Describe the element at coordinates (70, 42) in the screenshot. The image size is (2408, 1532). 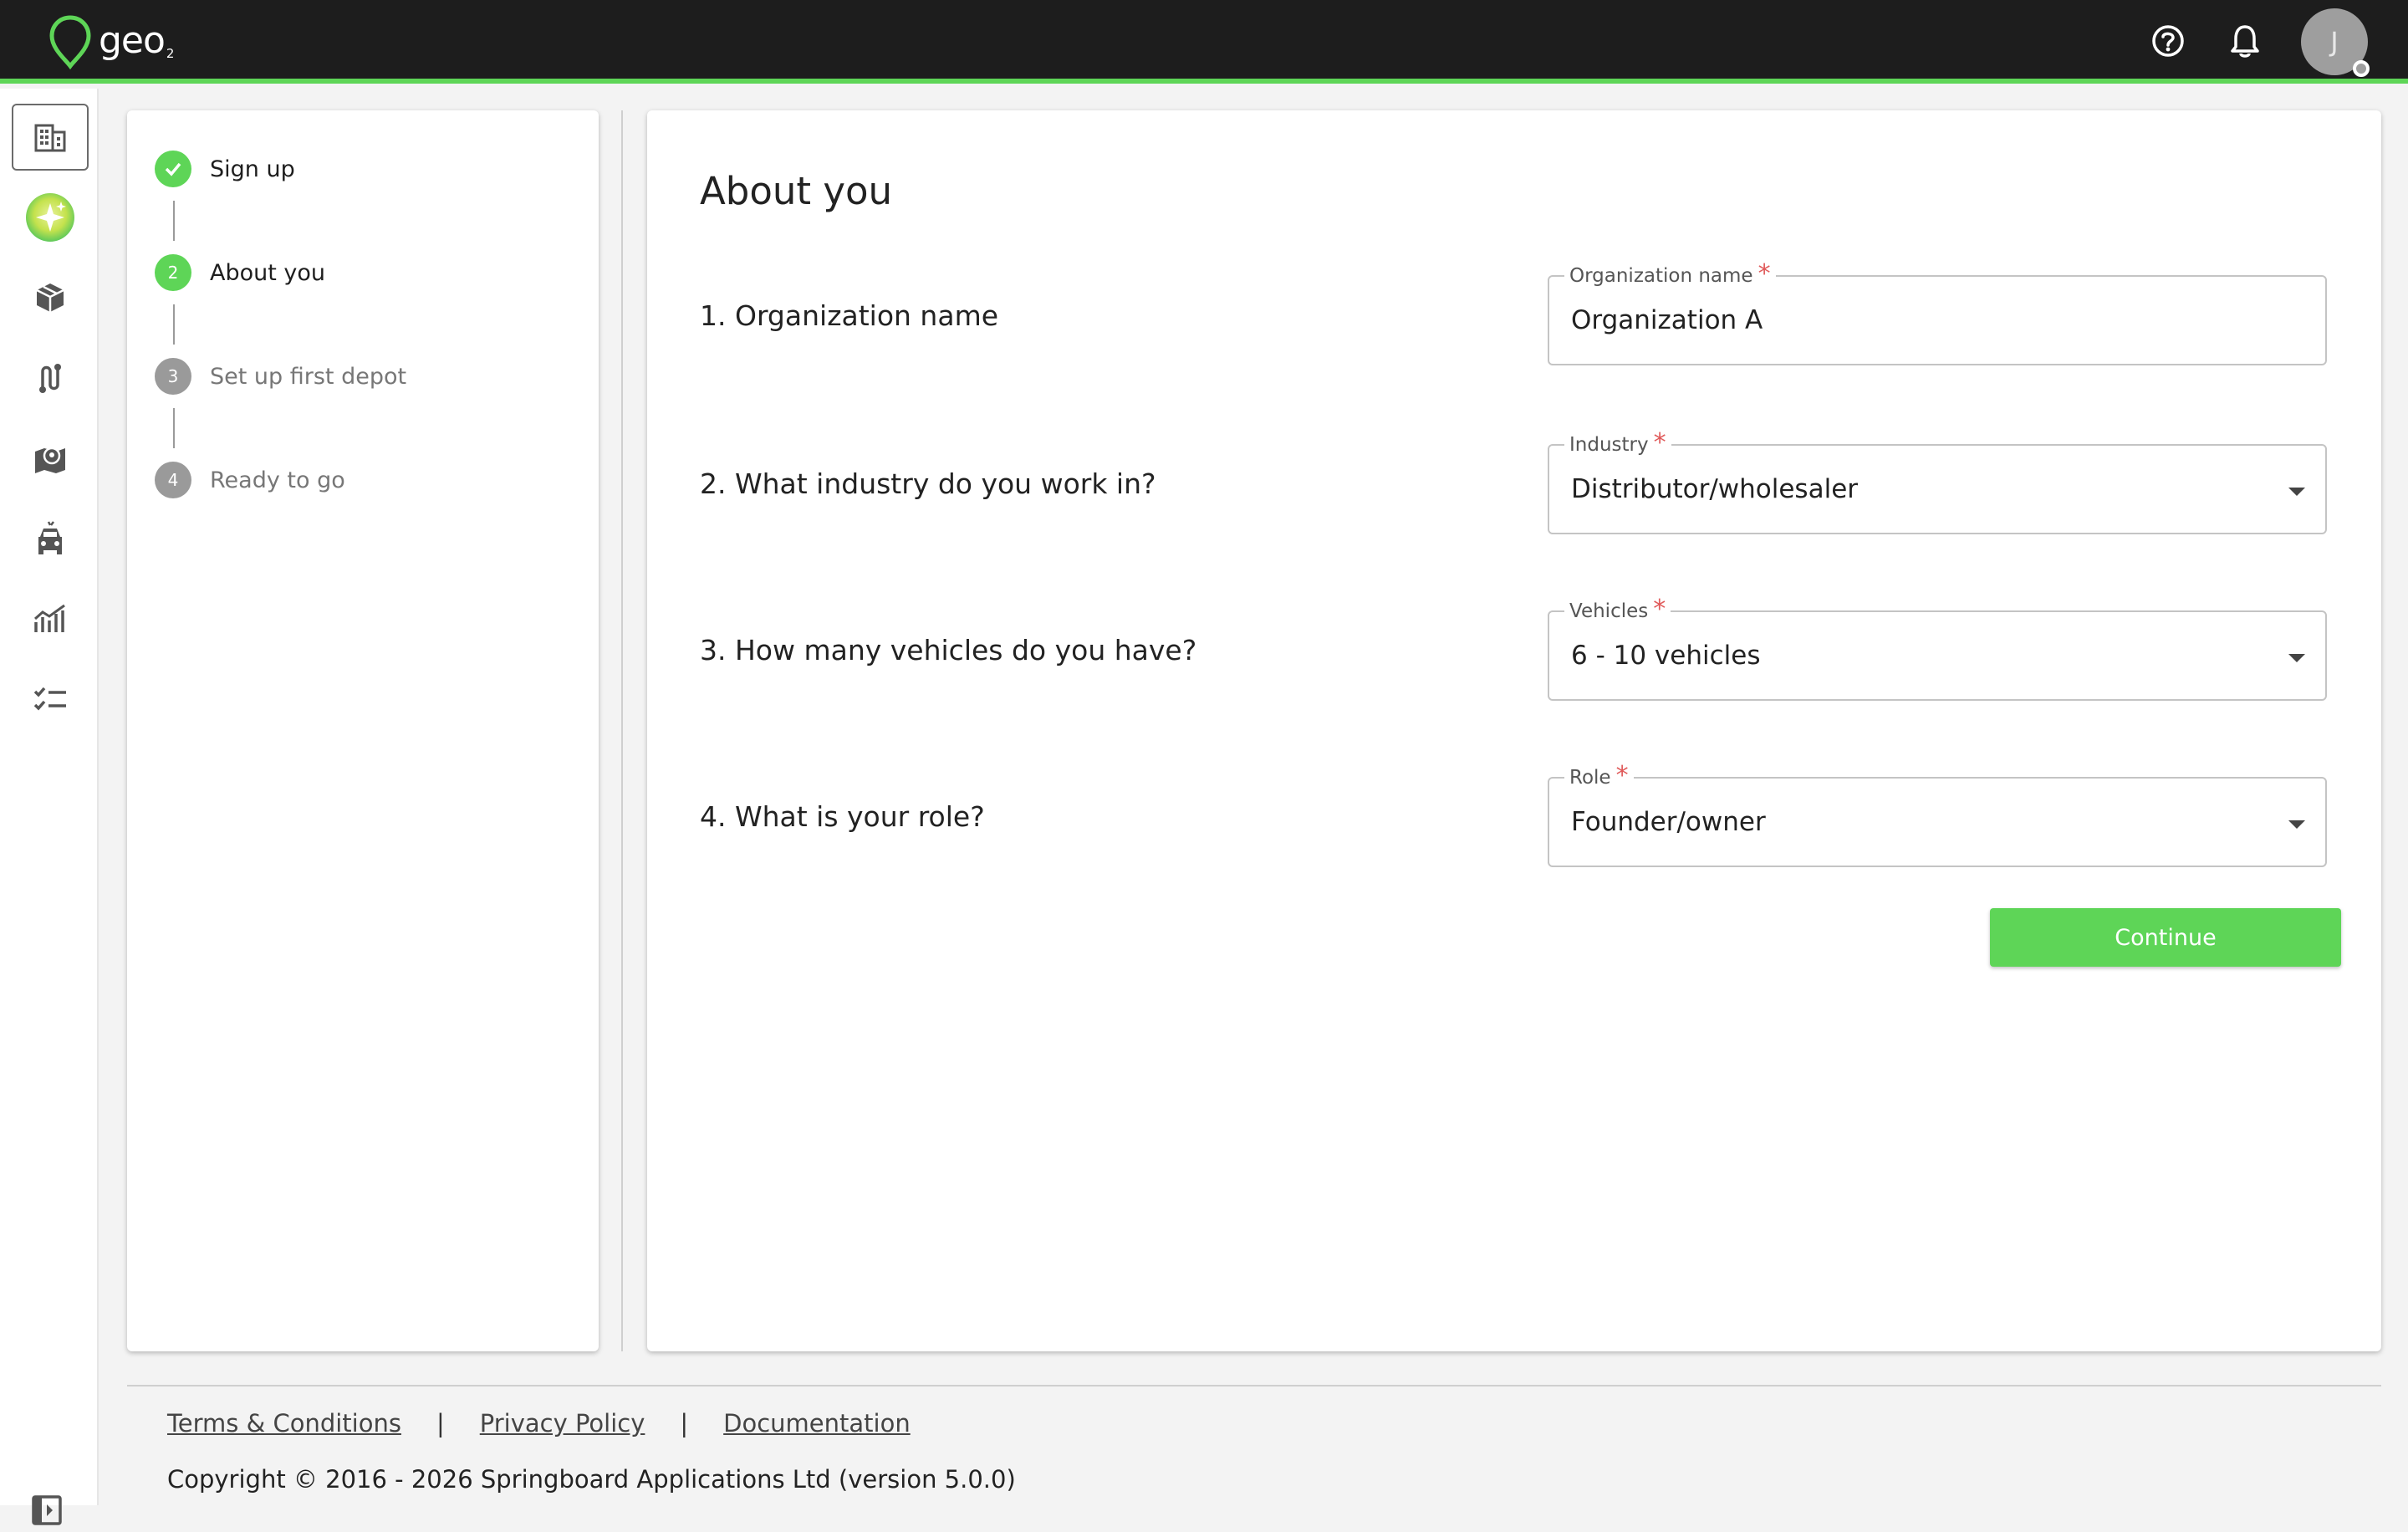
I see `location-pin-icon` at that location.